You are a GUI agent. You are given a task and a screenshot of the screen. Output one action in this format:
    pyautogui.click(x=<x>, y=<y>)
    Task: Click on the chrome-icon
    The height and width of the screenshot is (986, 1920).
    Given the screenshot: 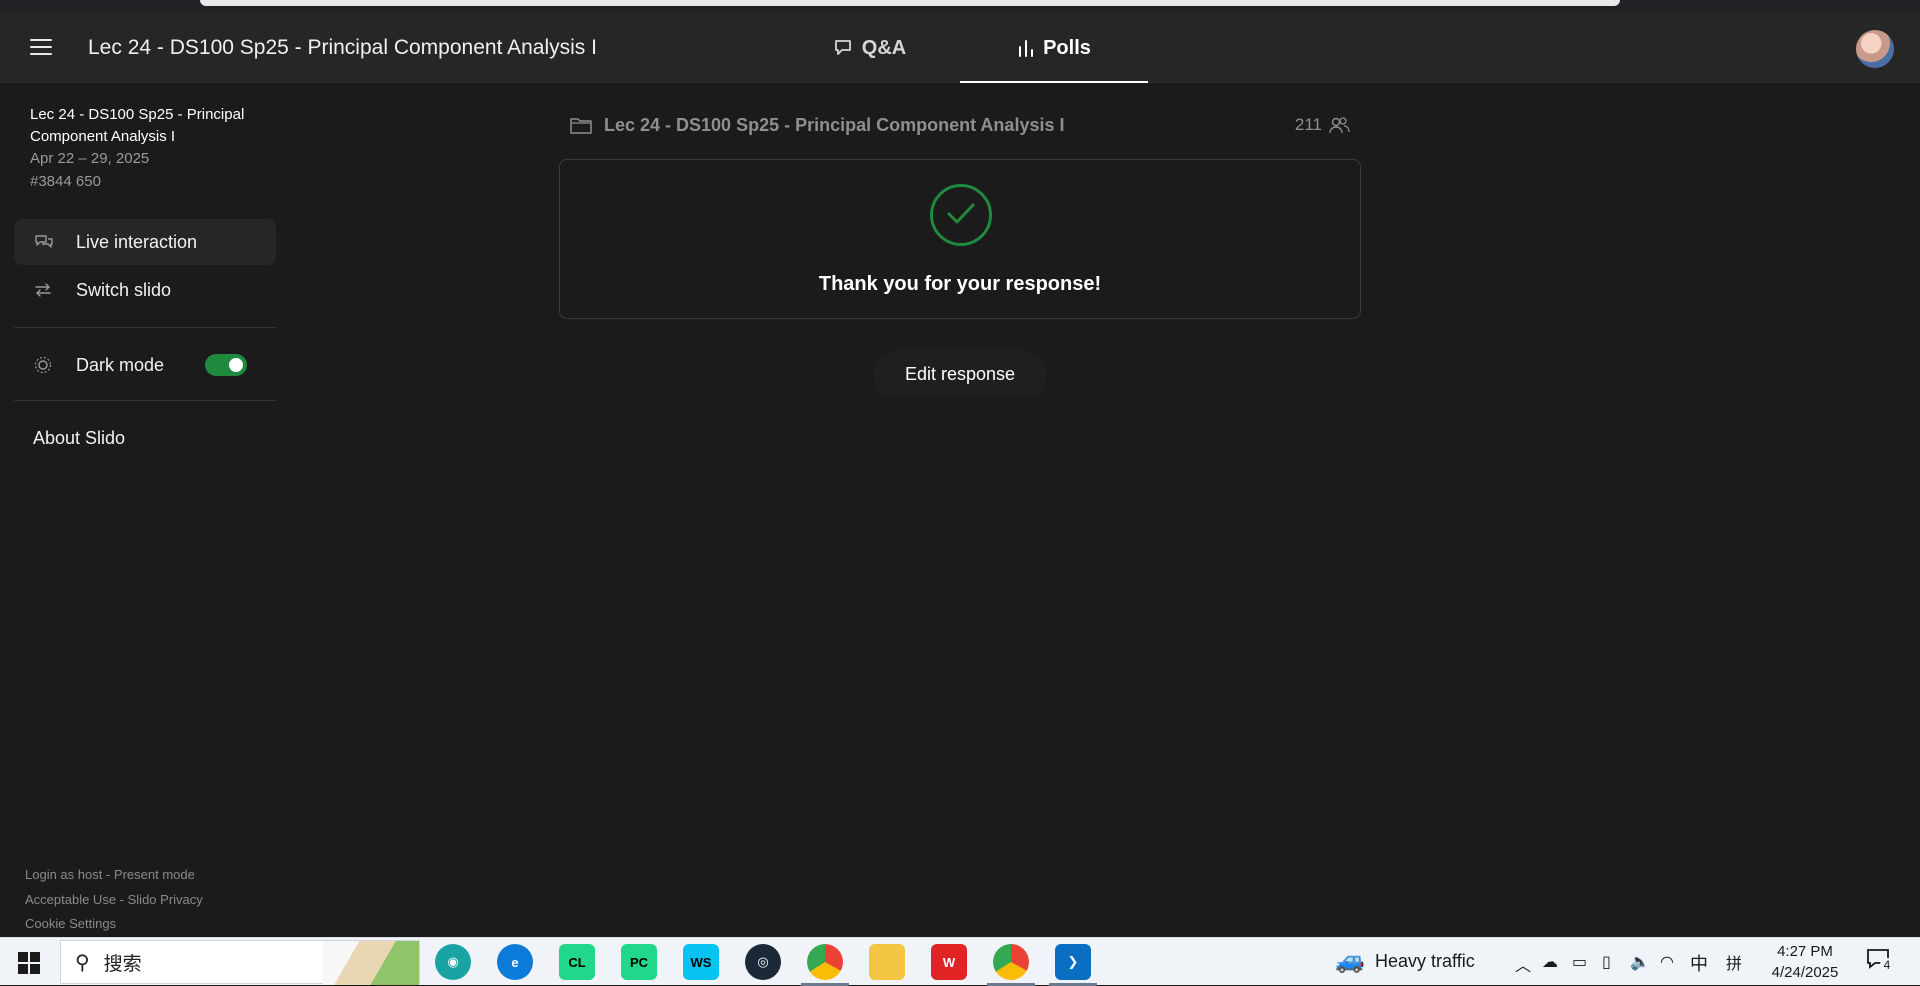 What is the action you would take?
    pyautogui.click(x=825, y=965)
    